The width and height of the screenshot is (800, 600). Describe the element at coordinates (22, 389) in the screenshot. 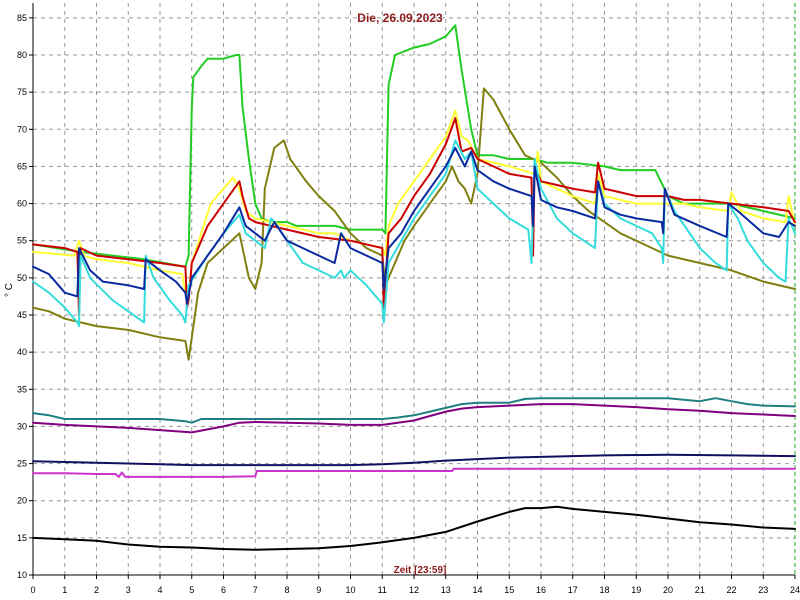

I see `y-tick-label: 35` at that location.